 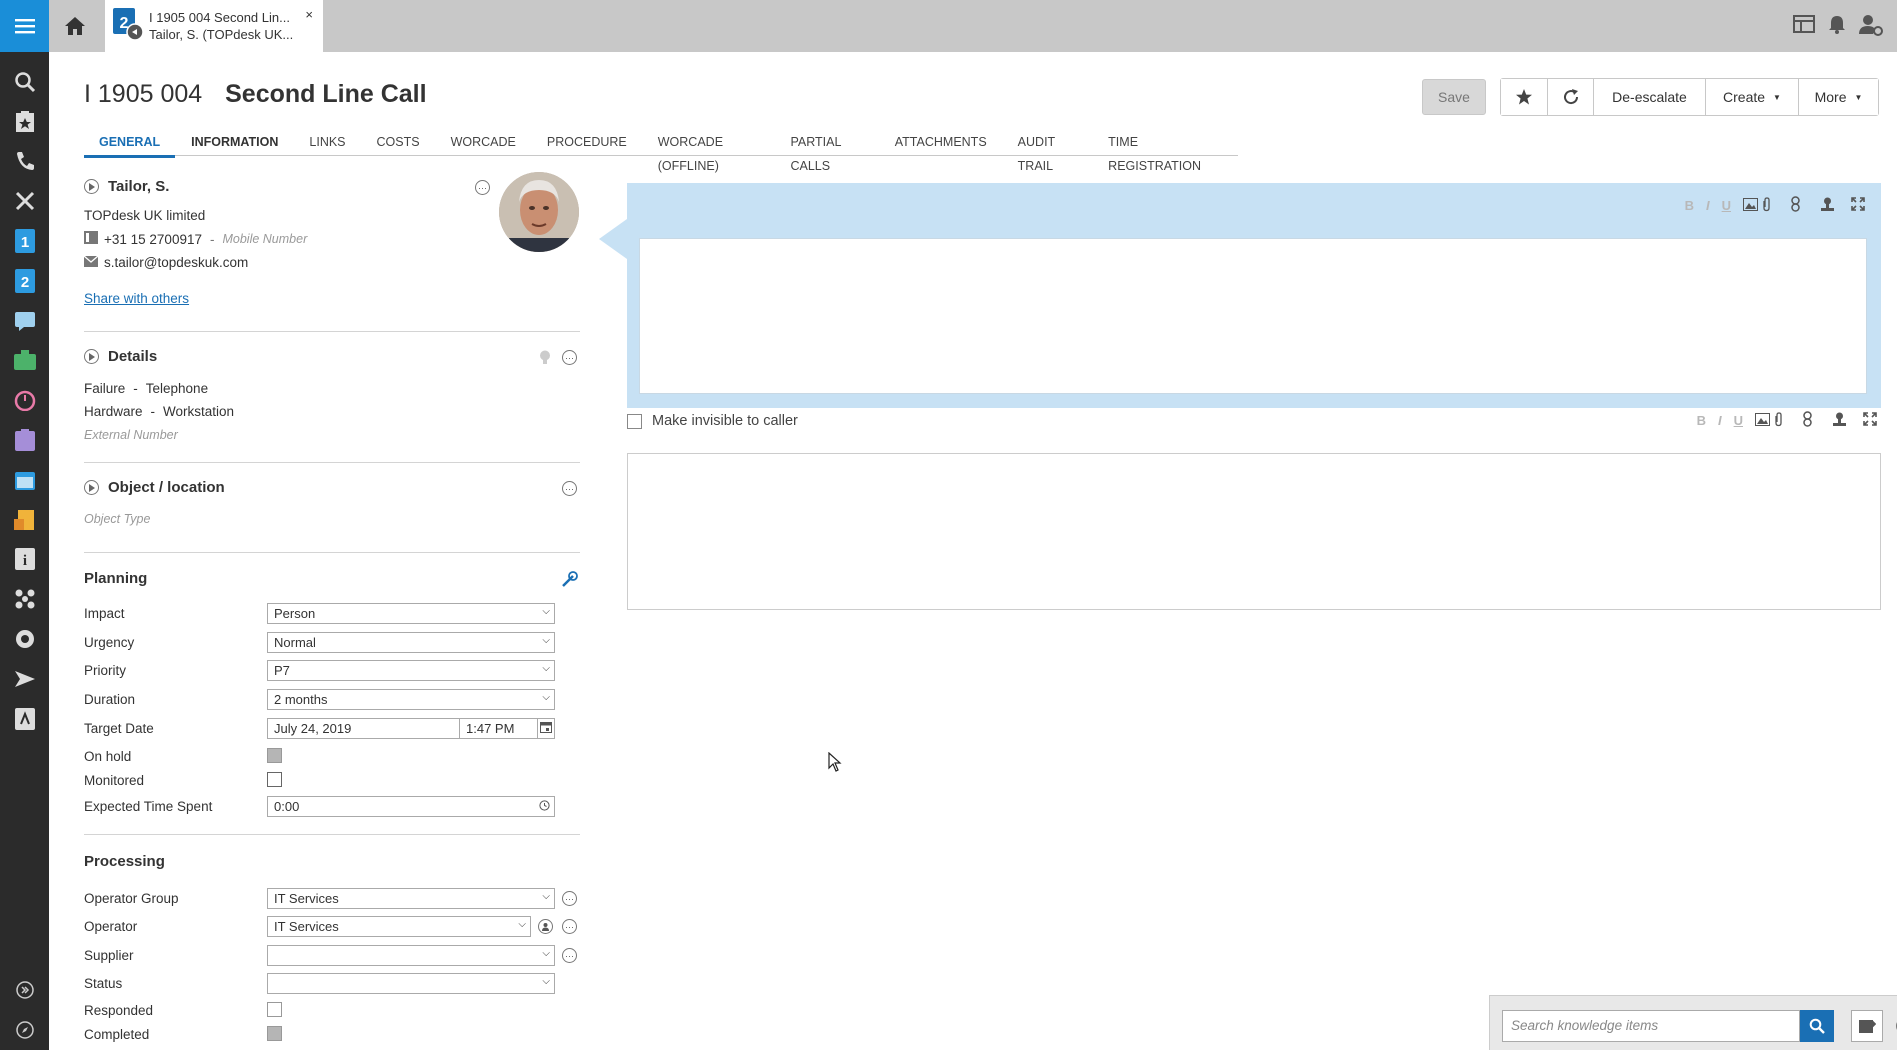 What do you see at coordinates (24, 241) in the screenshot?
I see `first-line-icon: 1` at bounding box center [24, 241].